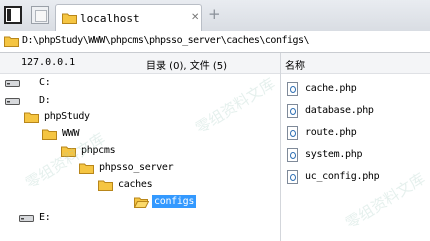  What do you see at coordinates (48, 62) in the screenshot?
I see `host-ip: 127.0.0.1` at bounding box center [48, 62].